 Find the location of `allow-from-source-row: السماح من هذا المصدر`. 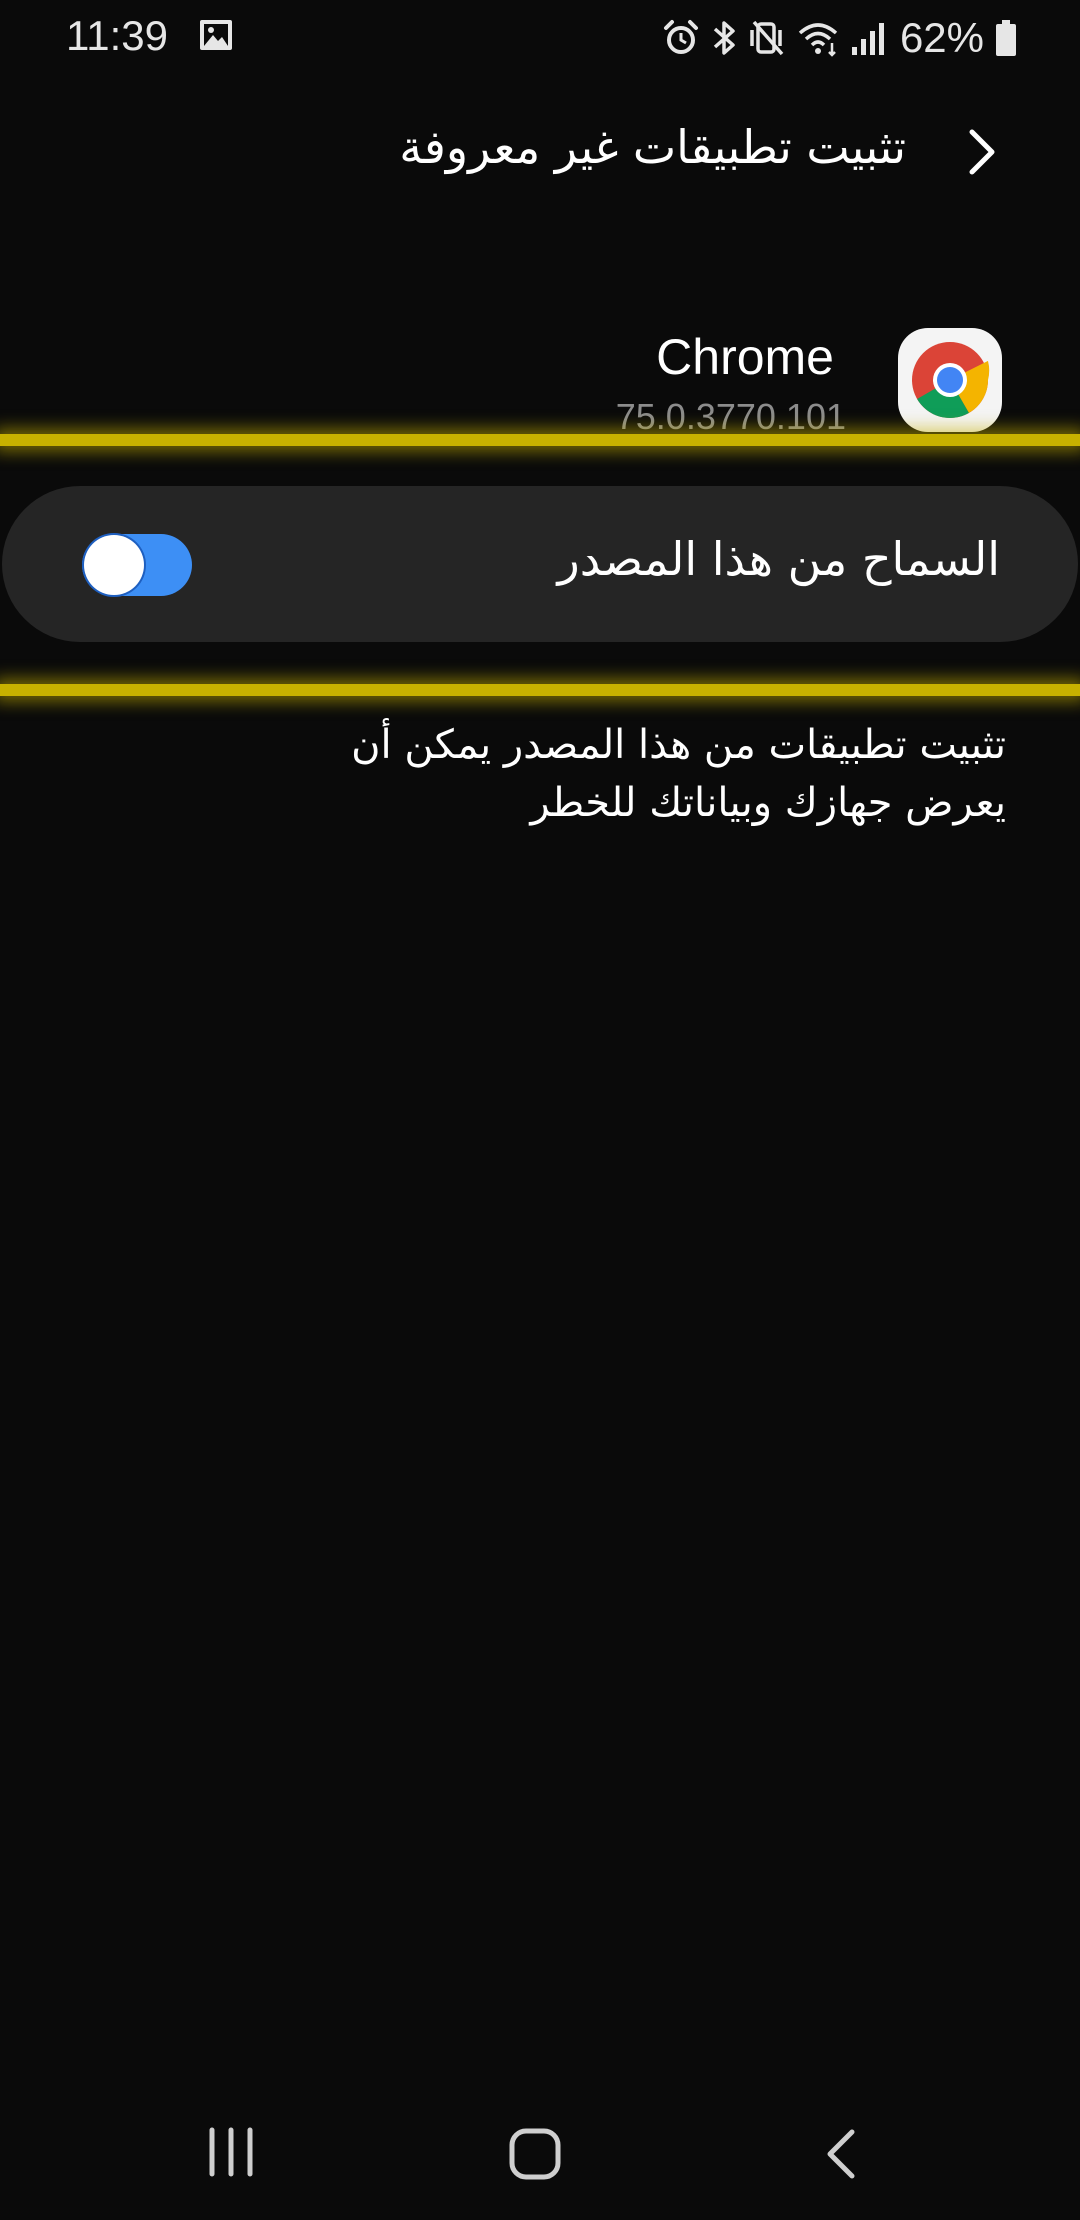

allow-from-source-row: السماح من هذا المصدر is located at coordinates (540, 564).